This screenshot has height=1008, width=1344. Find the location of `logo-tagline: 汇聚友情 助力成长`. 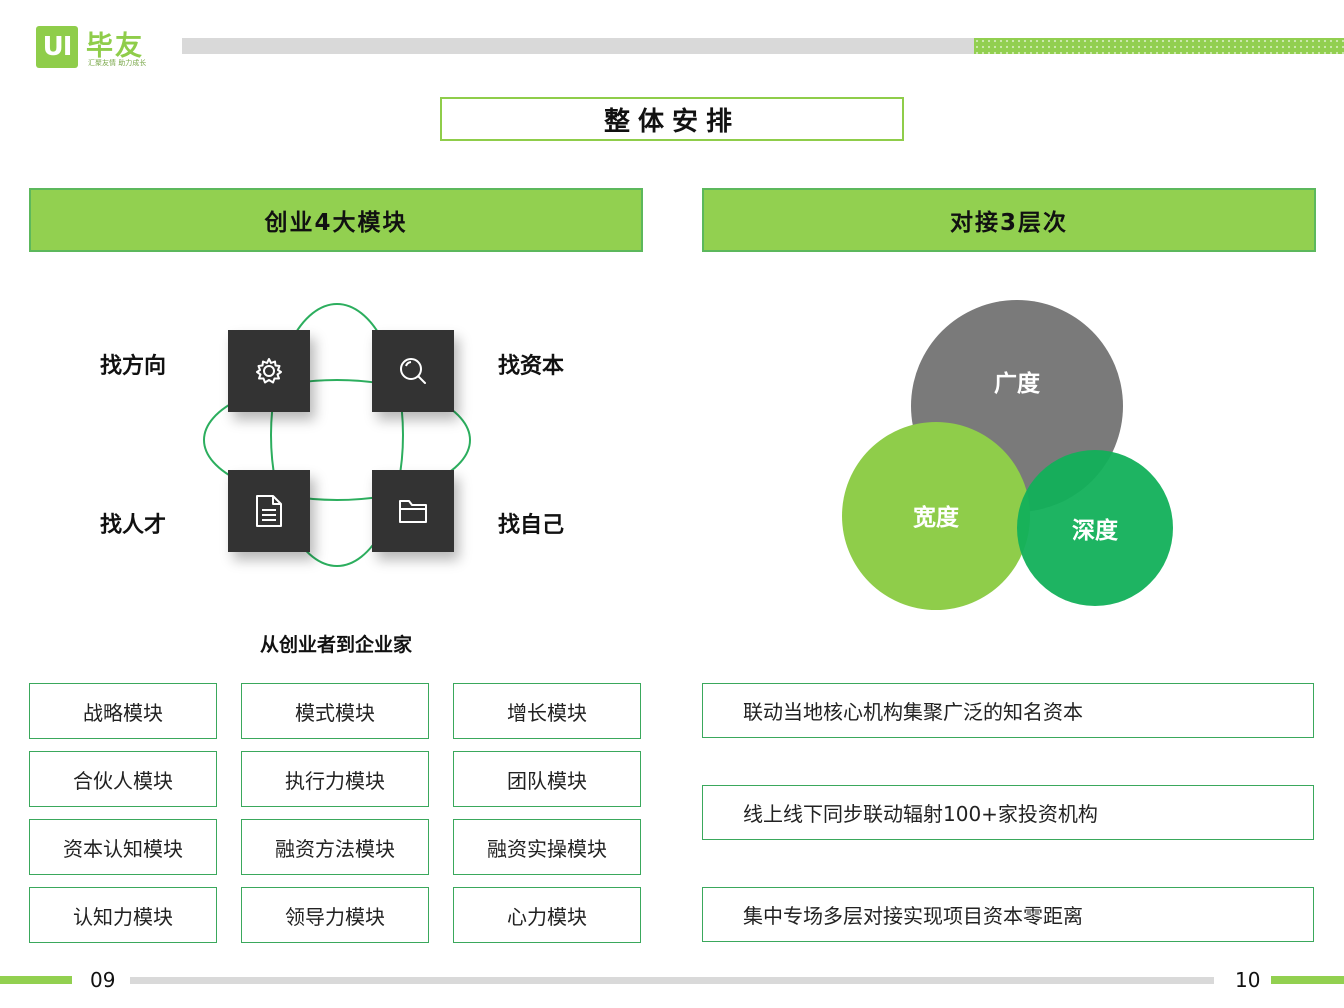

logo-tagline: 汇聚友情 助力成长 is located at coordinates (117, 63).